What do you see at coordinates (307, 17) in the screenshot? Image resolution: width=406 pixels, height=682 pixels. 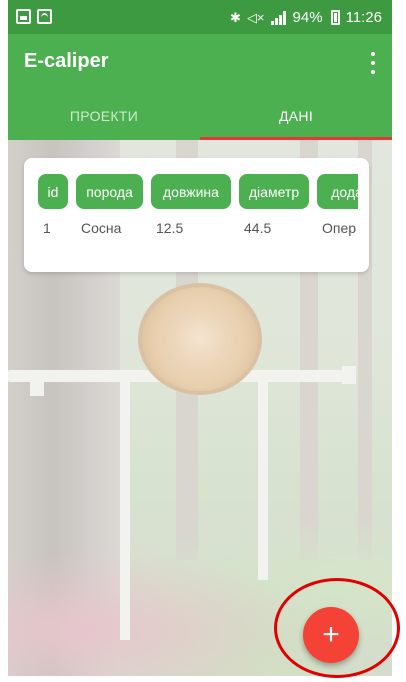 I see `battery-level: 94%` at bounding box center [307, 17].